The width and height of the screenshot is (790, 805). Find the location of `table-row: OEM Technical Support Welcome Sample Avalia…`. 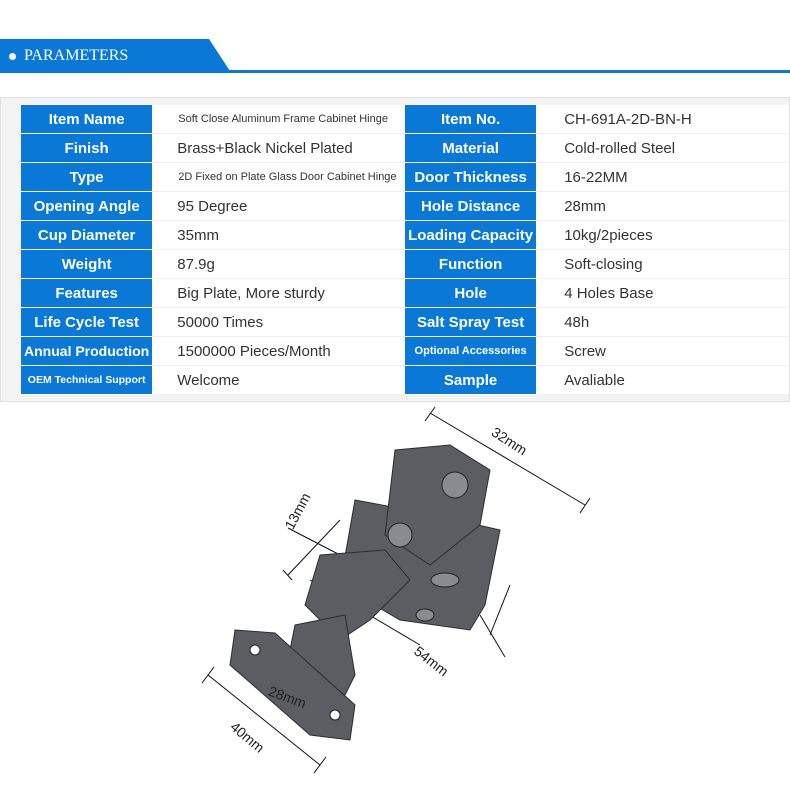

table-row: OEM Technical Support Welcome Sample Avalia… is located at coordinates (405, 380).